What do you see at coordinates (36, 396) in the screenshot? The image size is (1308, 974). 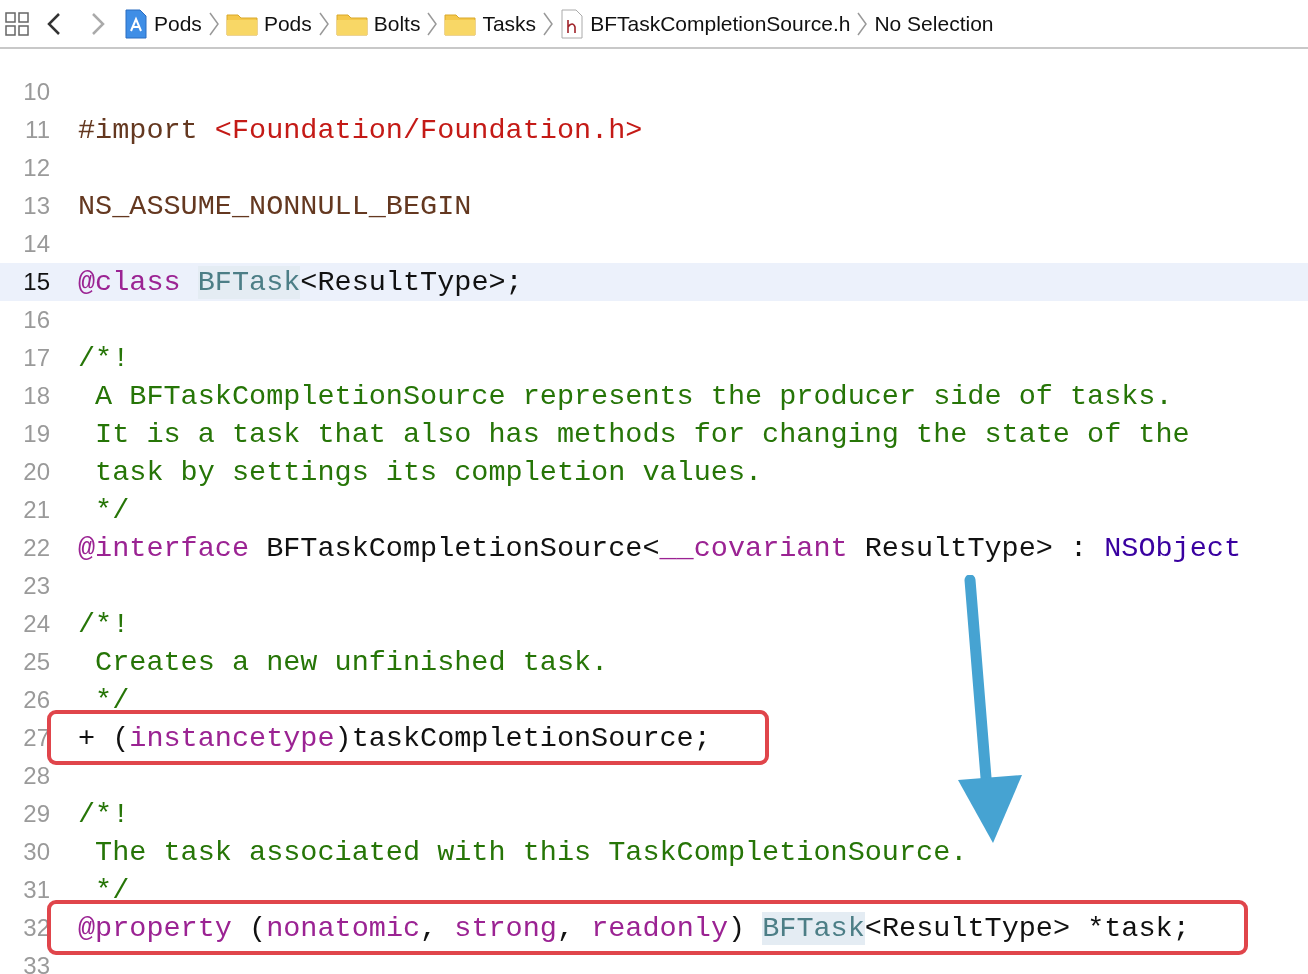 I see `line-number: 18` at bounding box center [36, 396].